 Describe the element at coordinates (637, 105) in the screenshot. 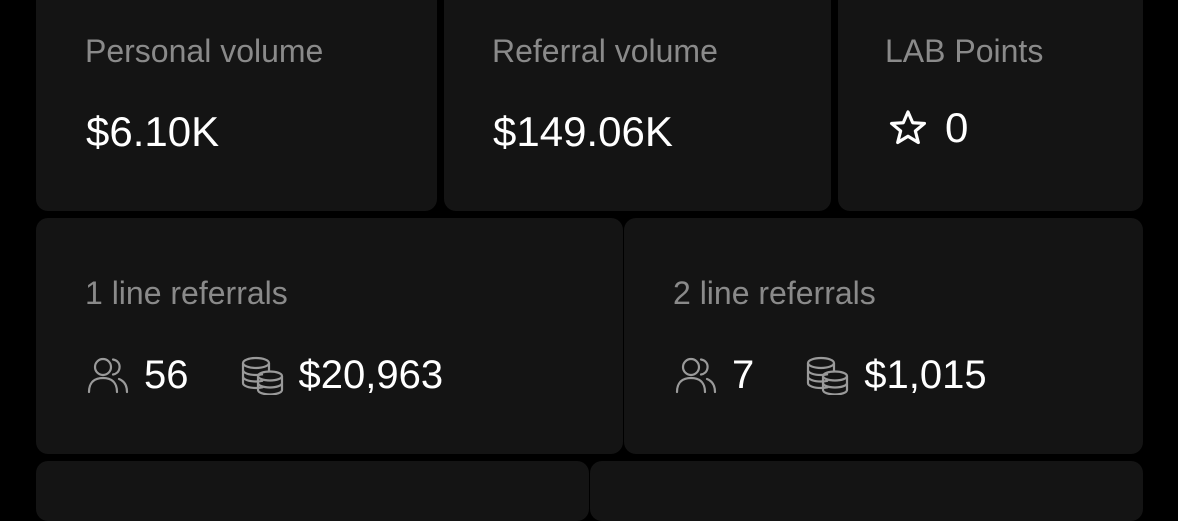

I see `referral-volume-card: Referral volume $149.06K` at that location.